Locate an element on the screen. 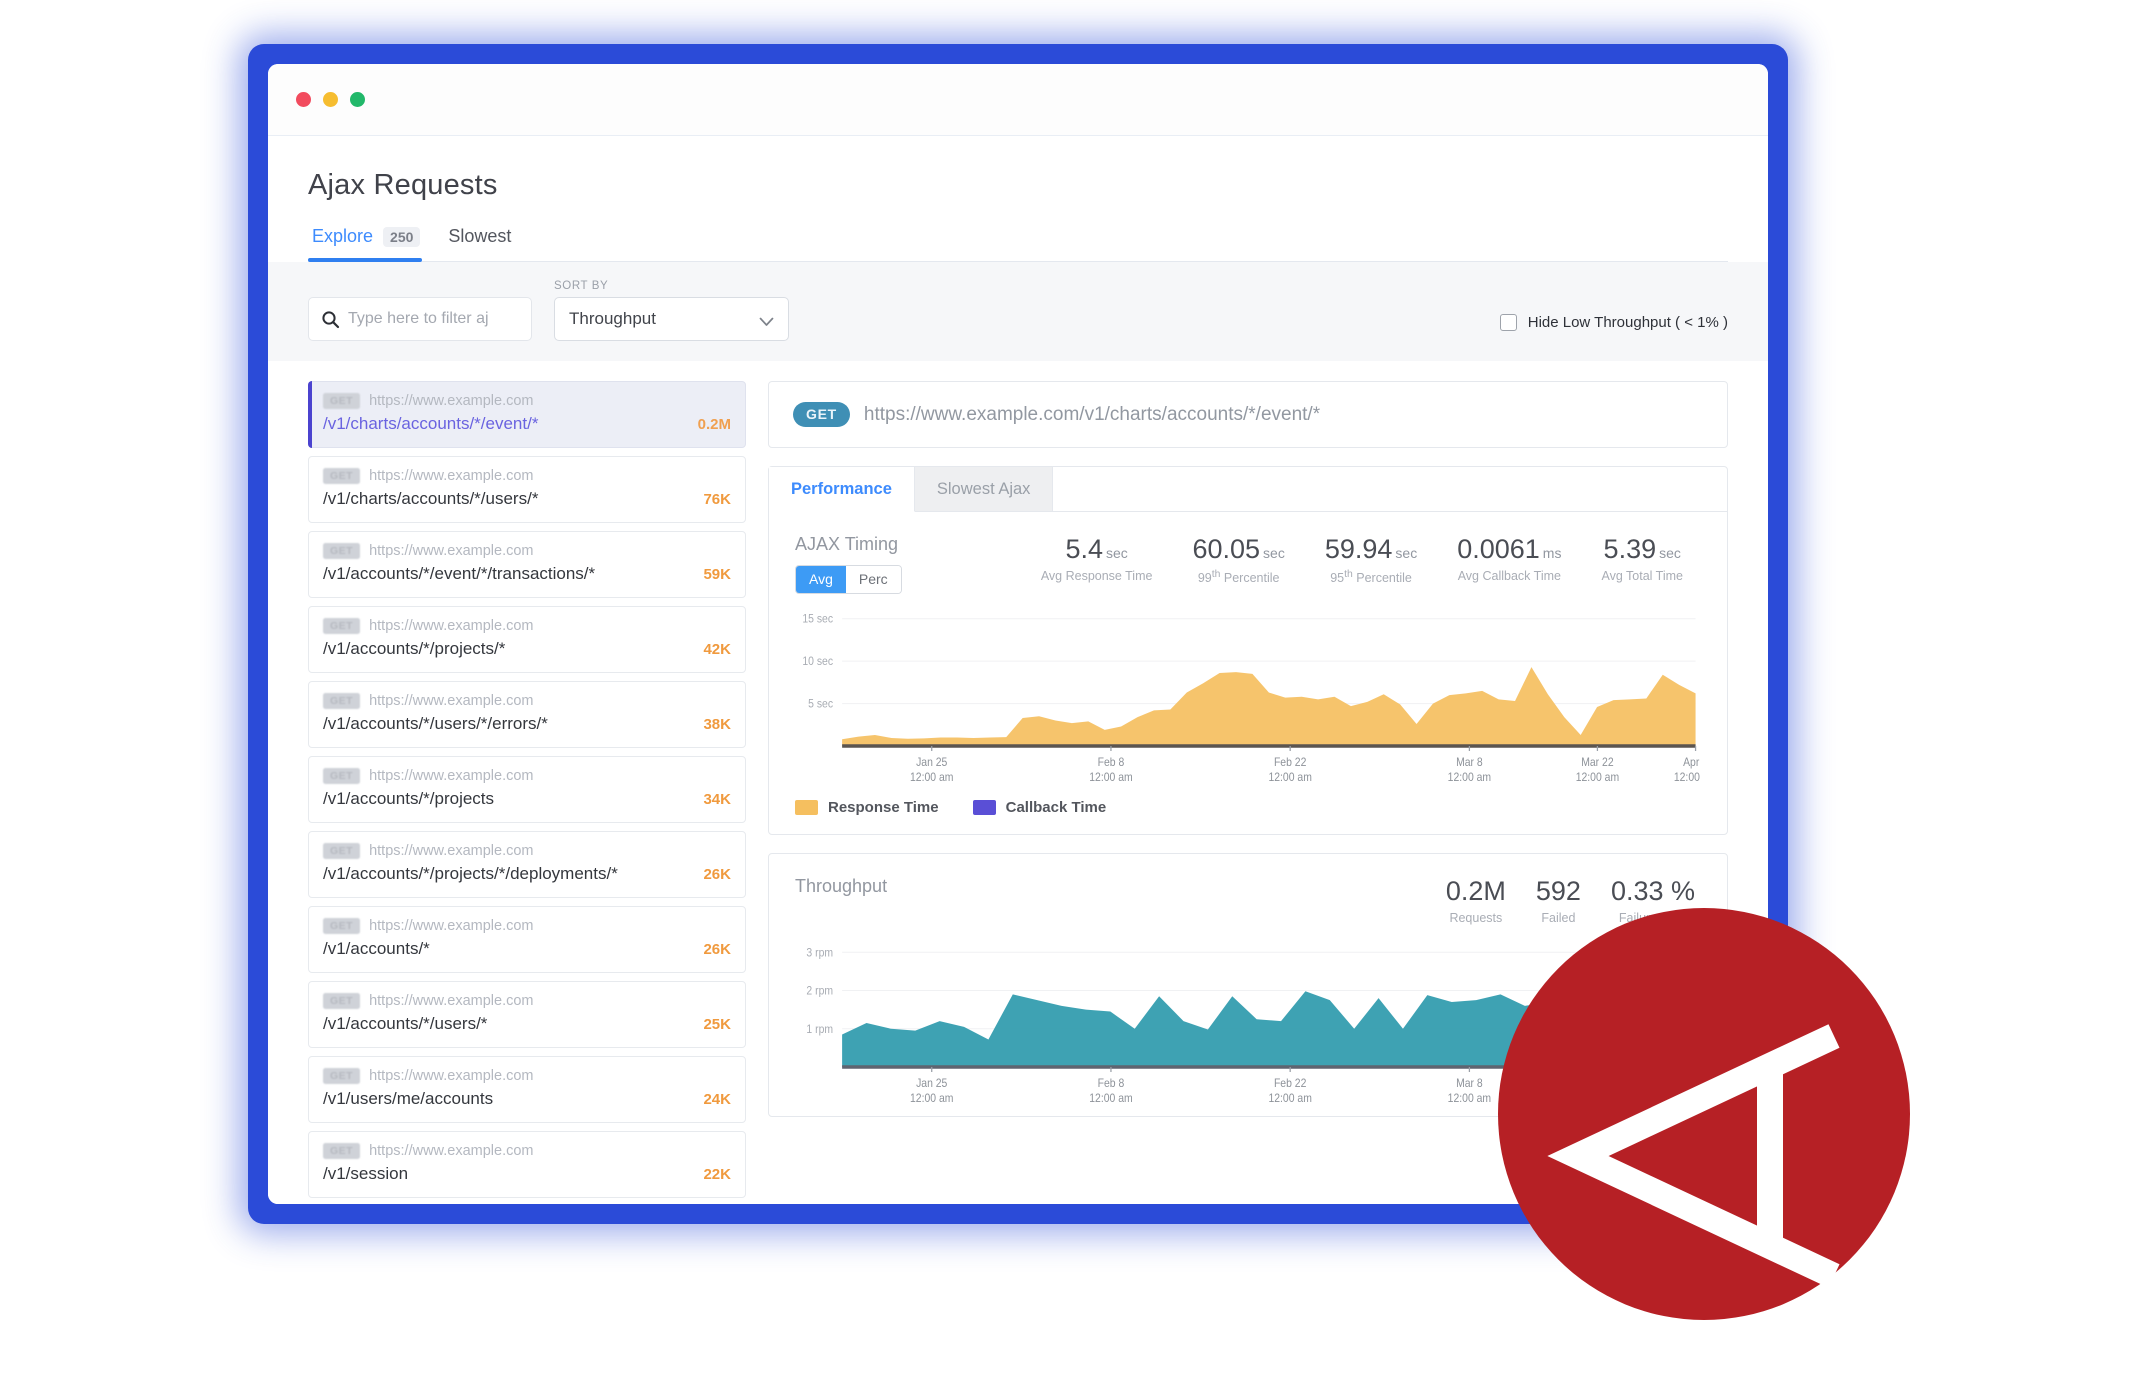 This screenshot has width=2134, height=1384. metric-99th-percentile: 60.05 sec 99th Percentile is located at coordinates (1238, 559).